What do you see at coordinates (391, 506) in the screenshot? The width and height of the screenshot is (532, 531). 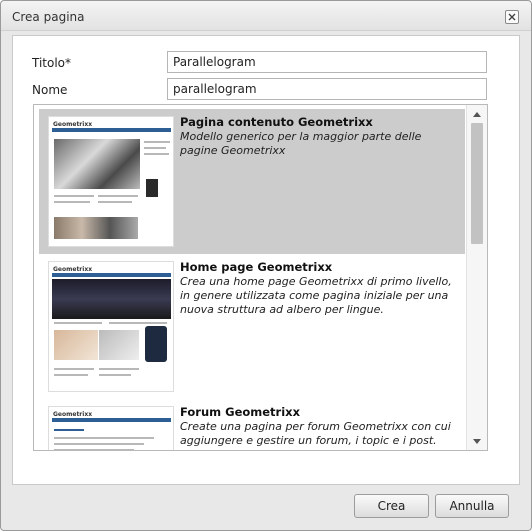 I see `create-button: Crea` at bounding box center [391, 506].